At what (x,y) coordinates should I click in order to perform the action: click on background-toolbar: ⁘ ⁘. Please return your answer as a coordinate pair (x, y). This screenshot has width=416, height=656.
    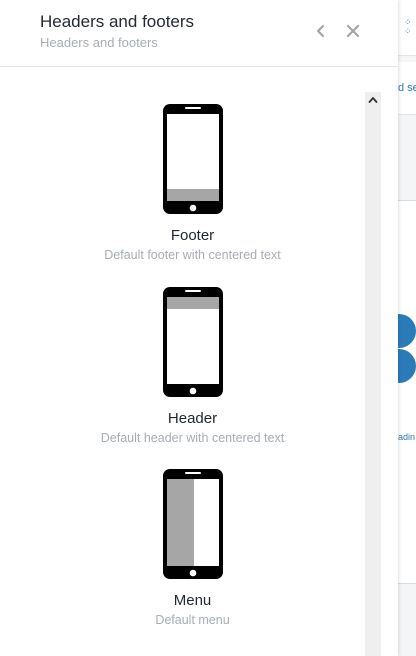
    Looking at the image, I should click on (407, 28).